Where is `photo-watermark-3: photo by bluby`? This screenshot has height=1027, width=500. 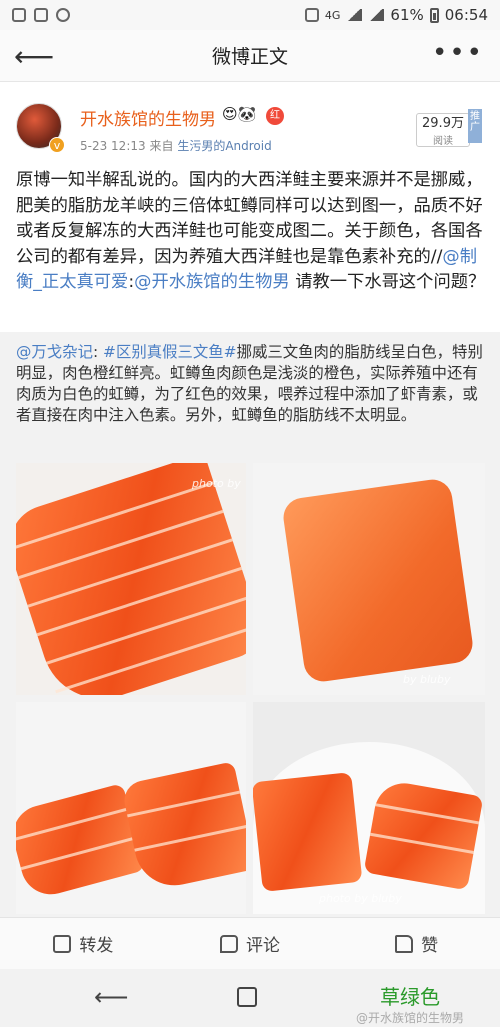
photo-watermark-3: photo by bluby is located at coordinates (360, 898).